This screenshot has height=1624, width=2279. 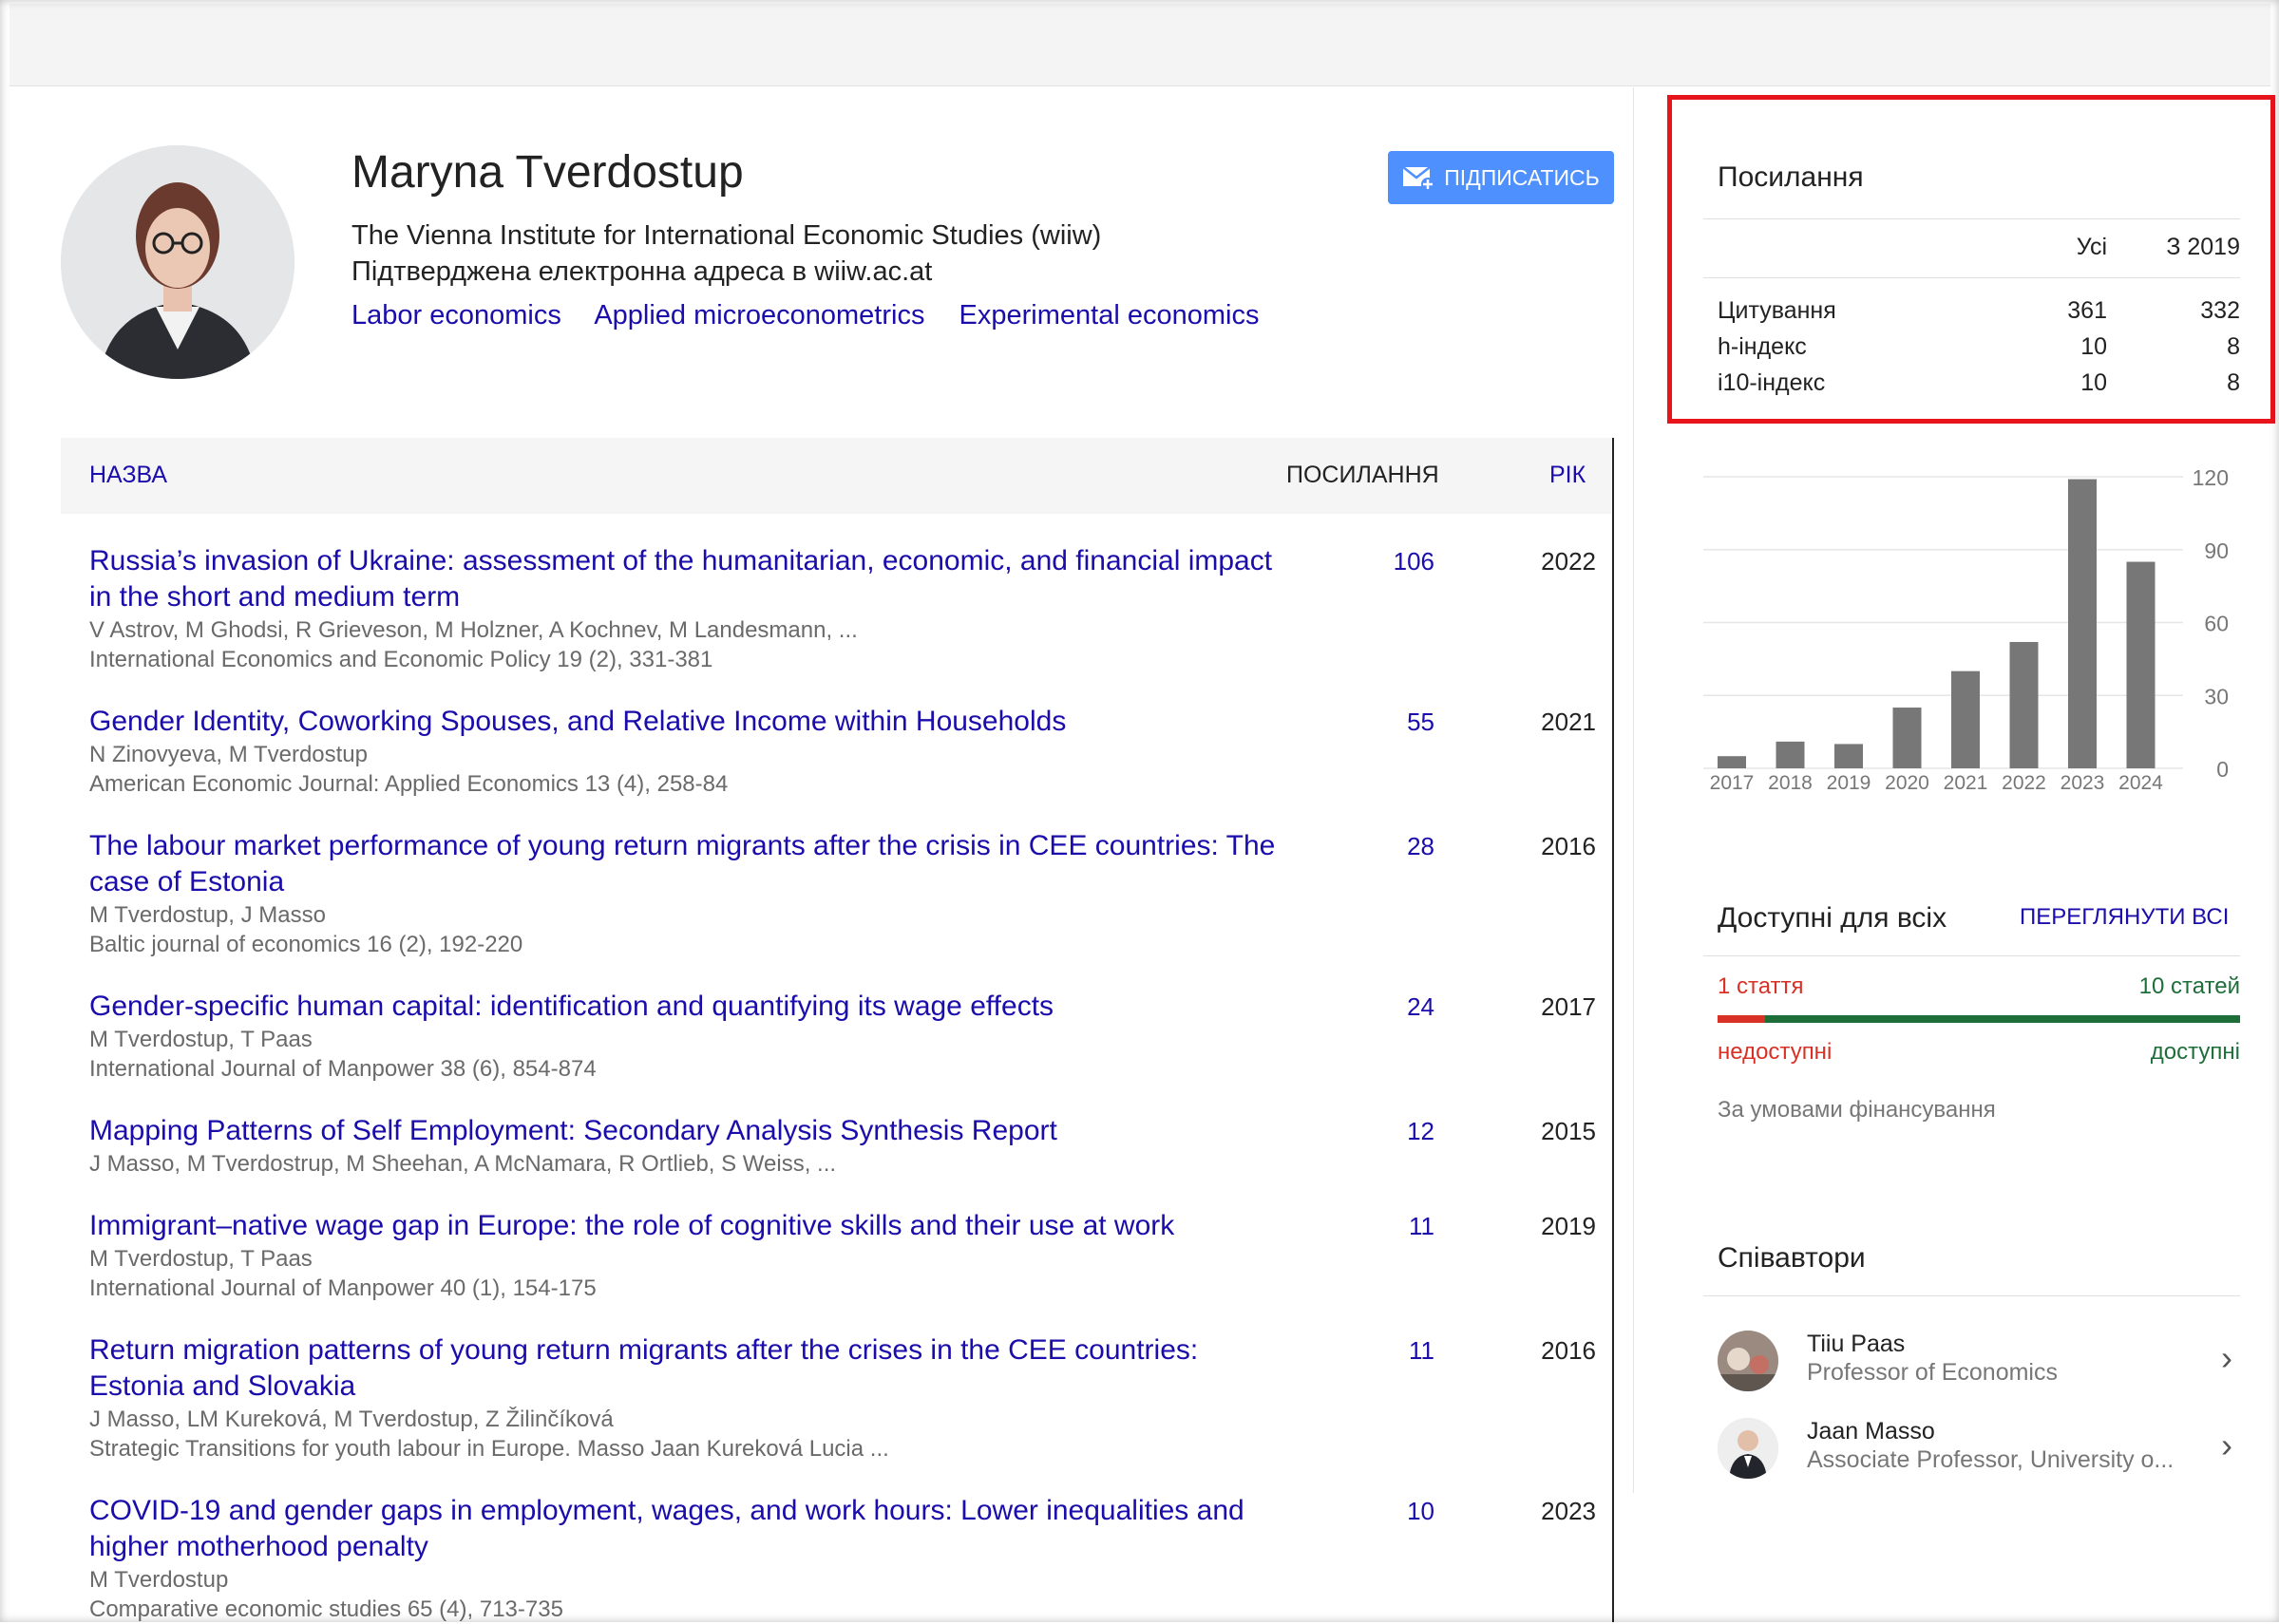 What do you see at coordinates (159, 1580) in the screenshot?
I see `article-authors: M Tverdostup` at bounding box center [159, 1580].